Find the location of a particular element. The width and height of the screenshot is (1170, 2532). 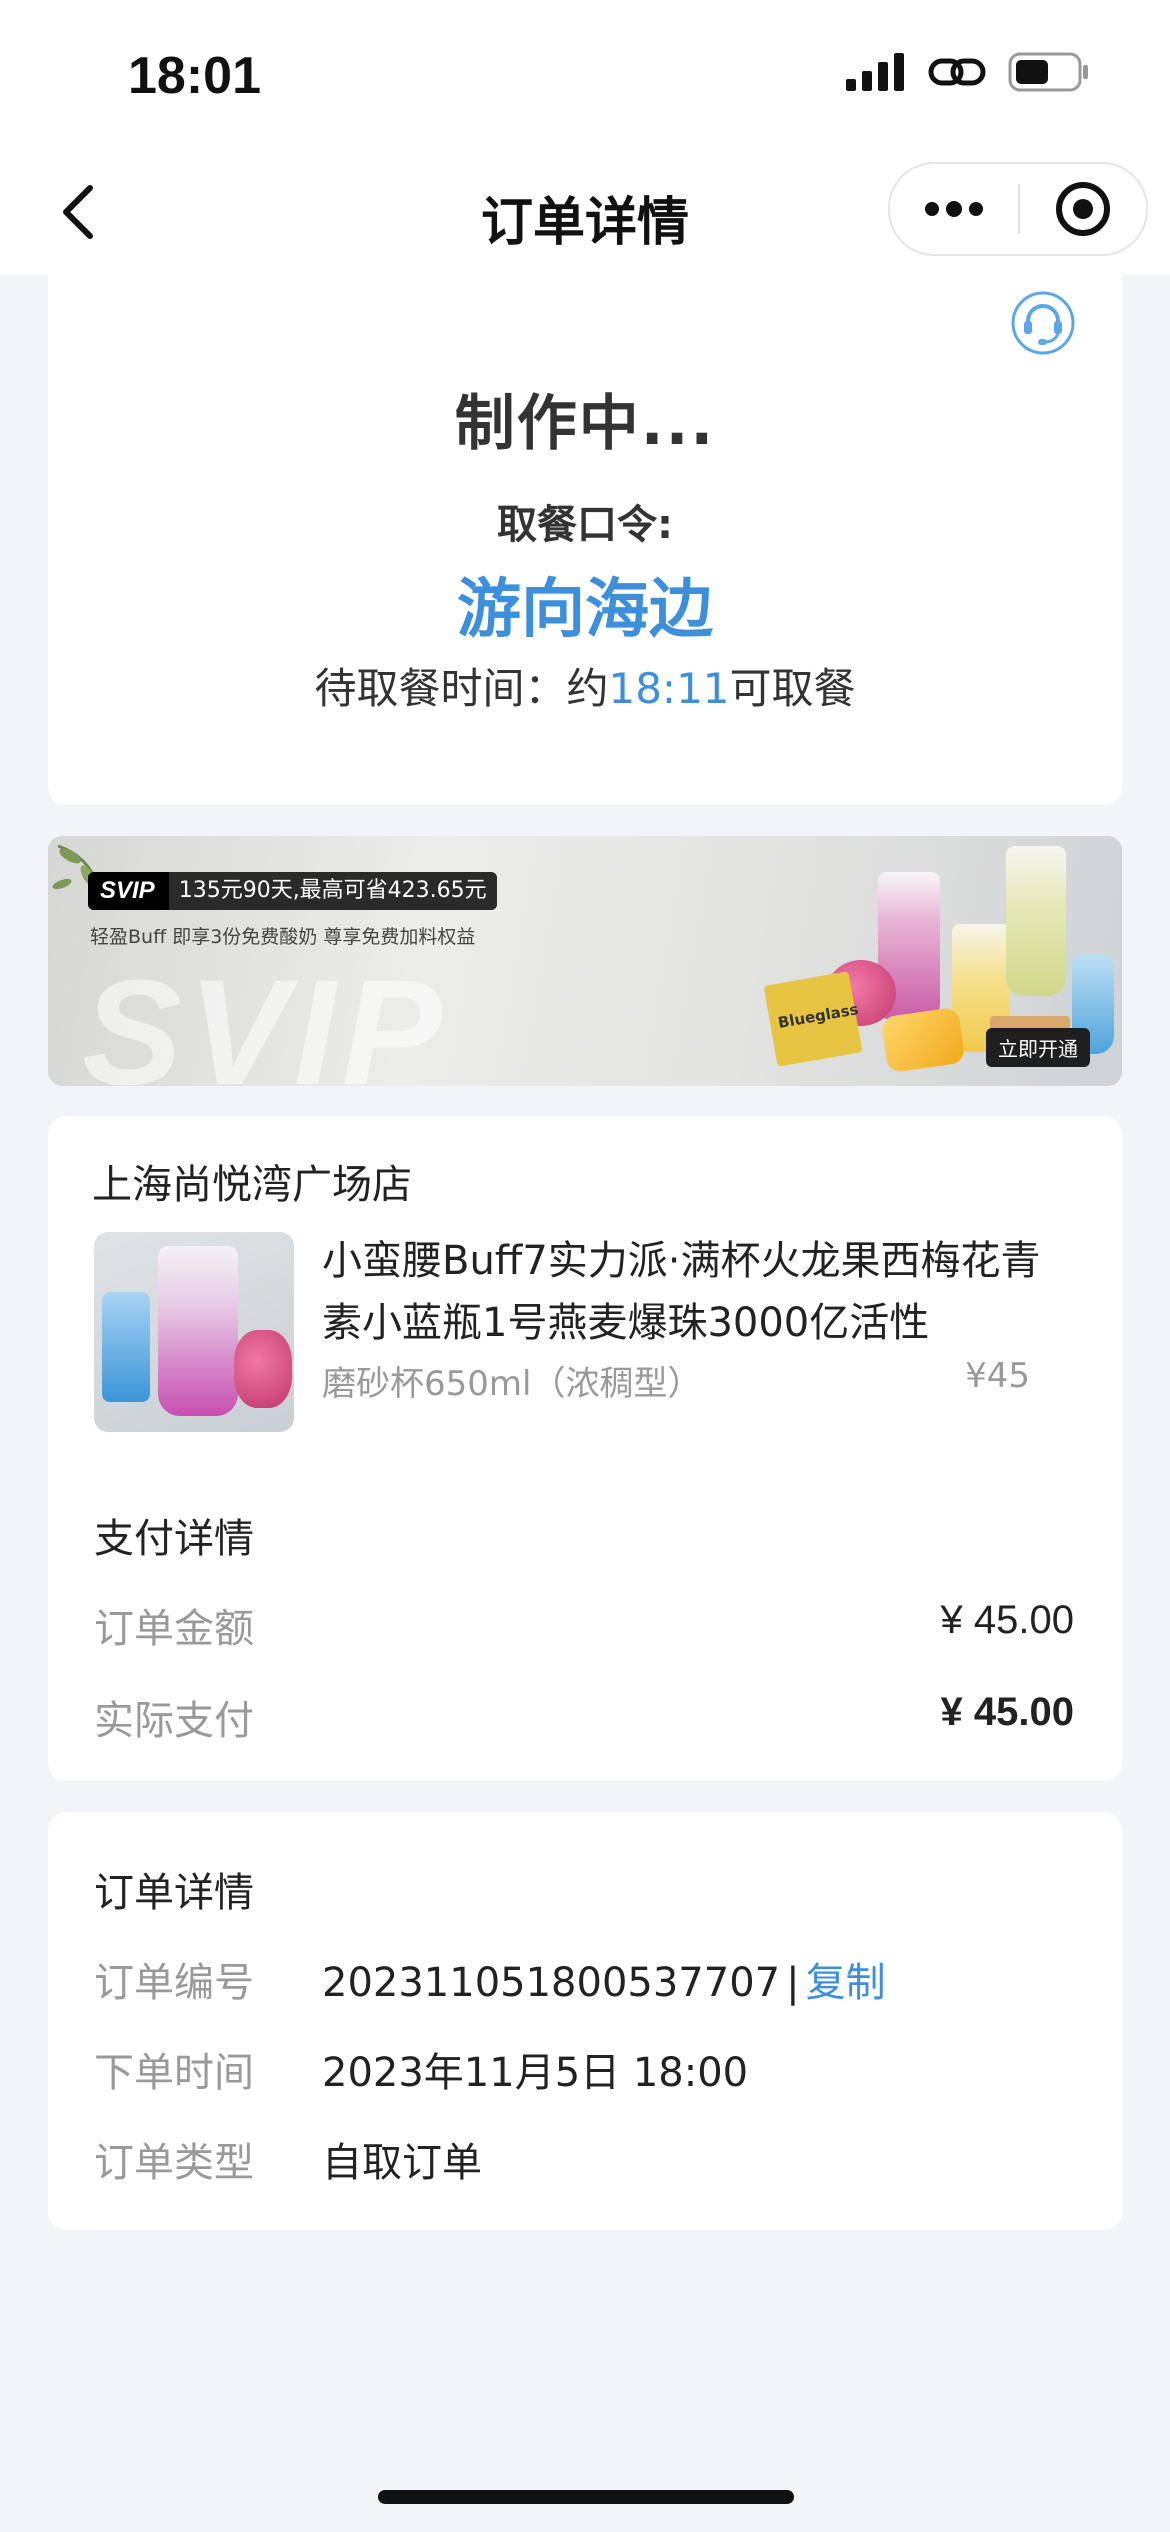

more-icon is located at coordinates (954, 209).